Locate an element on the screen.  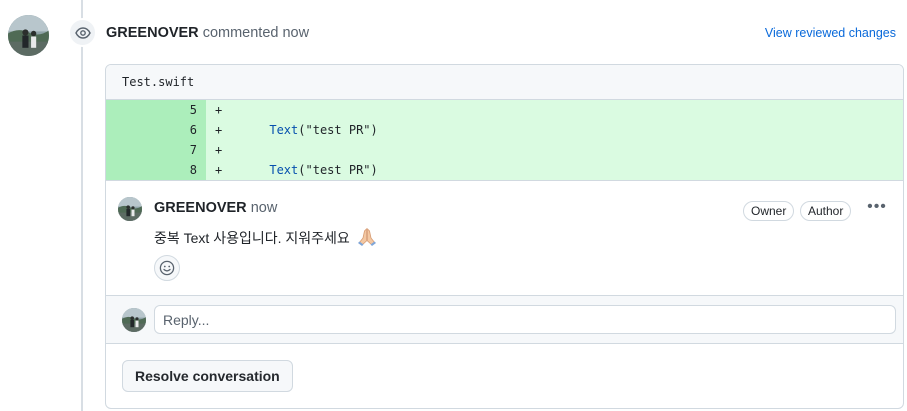
comment-time: now is located at coordinates (264, 208).